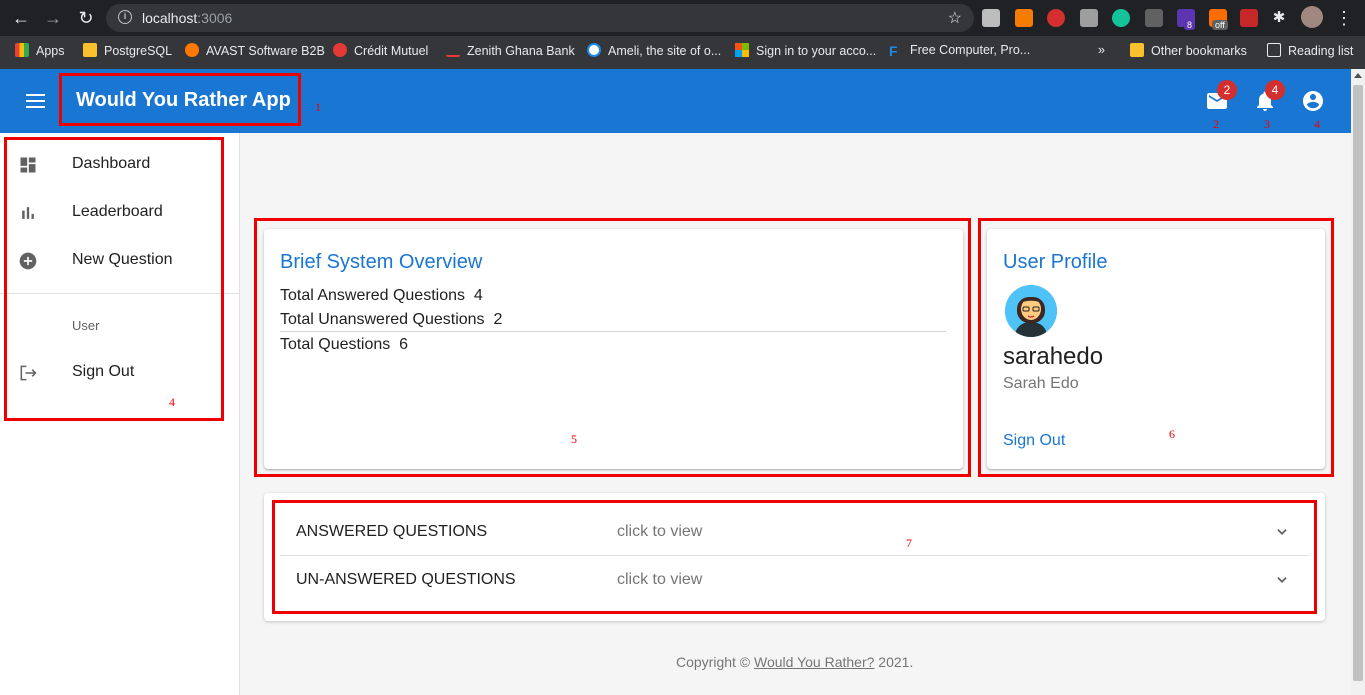  What do you see at coordinates (380, 50) in the screenshot?
I see `bookmark-credit-mutuel: Crédit Mutuel` at bounding box center [380, 50].